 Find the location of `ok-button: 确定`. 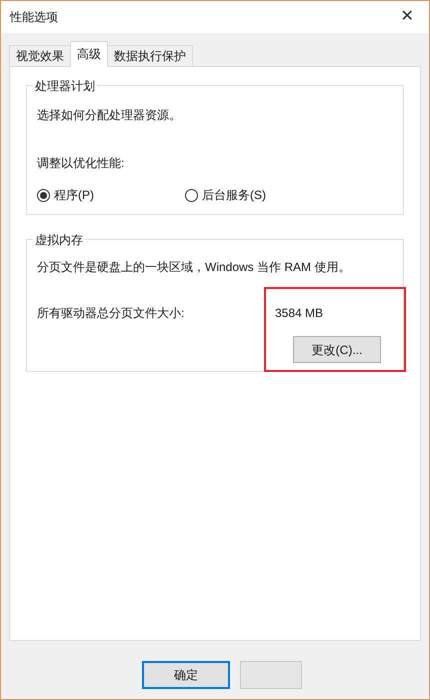

ok-button: 确定 is located at coordinates (186, 675).